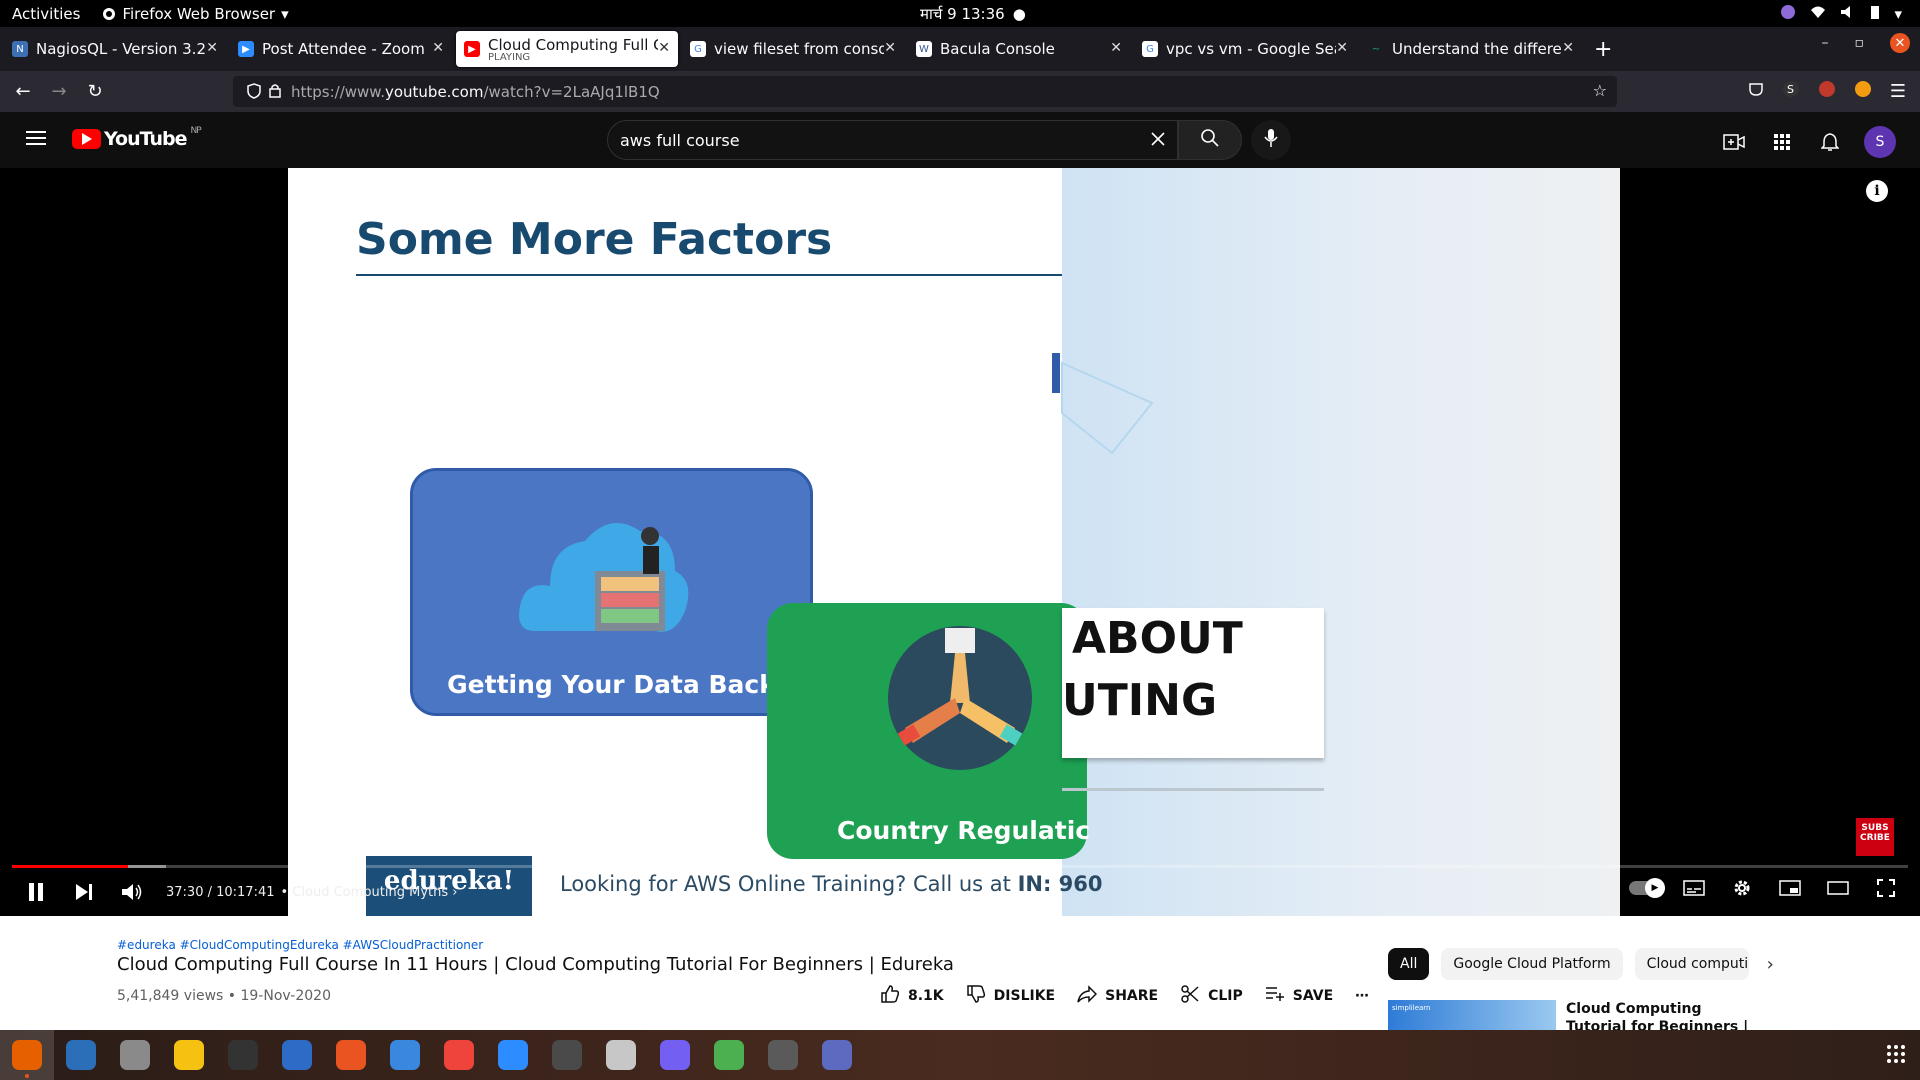  What do you see at coordinates (1875, 837) in the screenshot?
I see `subscribe-watermark: SUBS CRIBE` at bounding box center [1875, 837].